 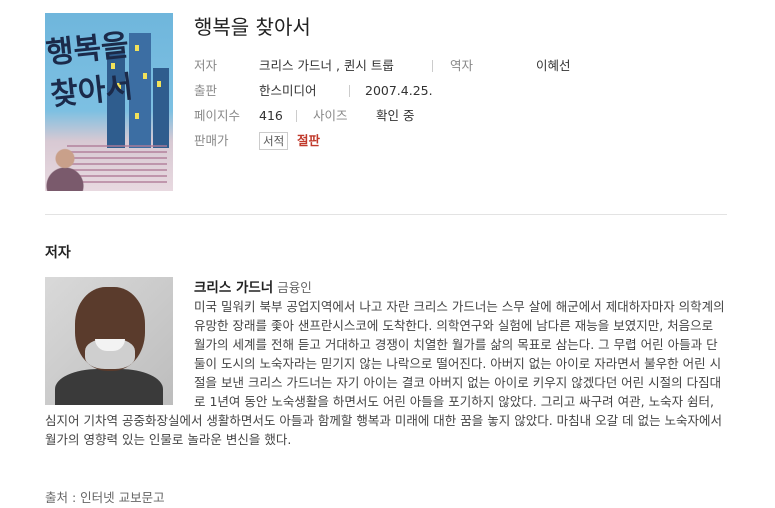 What do you see at coordinates (395, 115) in the screenshot?
I see `size-value: 확인 중` at bounding box center [395, 115].